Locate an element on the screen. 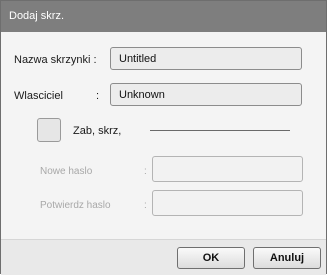 The image size is (328, 275). confirm-password-colon: : is located at coordinates (145, 205).